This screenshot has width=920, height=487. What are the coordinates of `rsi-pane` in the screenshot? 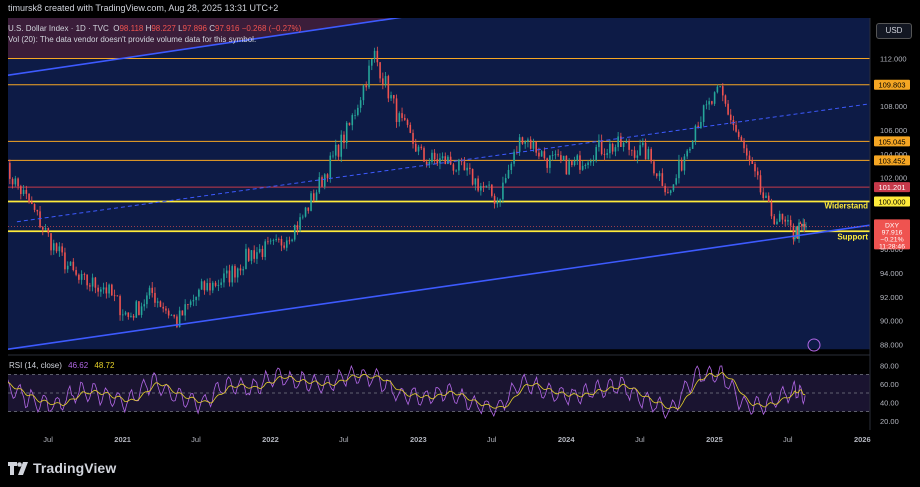 It's located at (437, 392).